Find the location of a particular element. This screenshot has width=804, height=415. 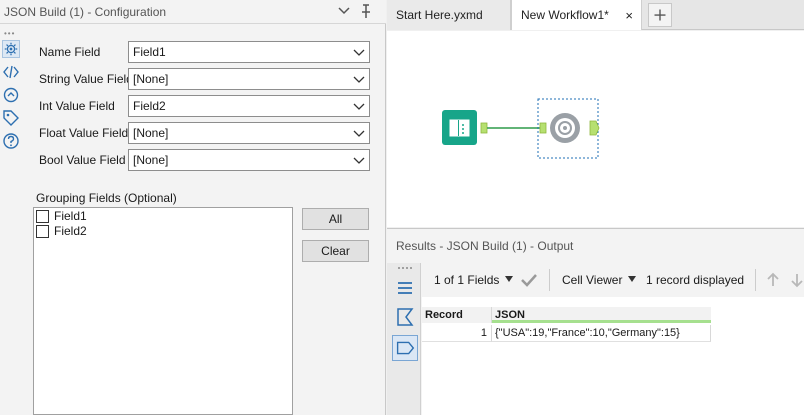

cell-viewer-selector: Cell Viewer is located at coordinates (592, 280).